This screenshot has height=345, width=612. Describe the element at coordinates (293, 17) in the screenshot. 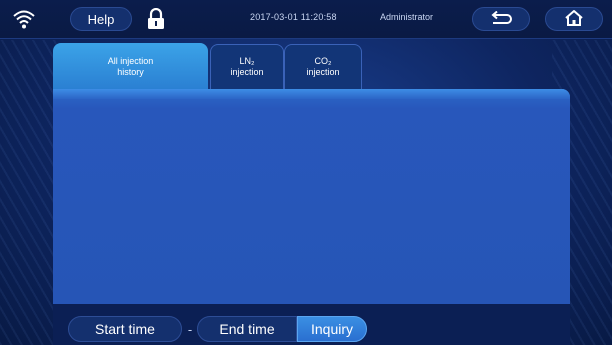

I see `datetime-display: 2017-03-01 11:20:58` at that location.